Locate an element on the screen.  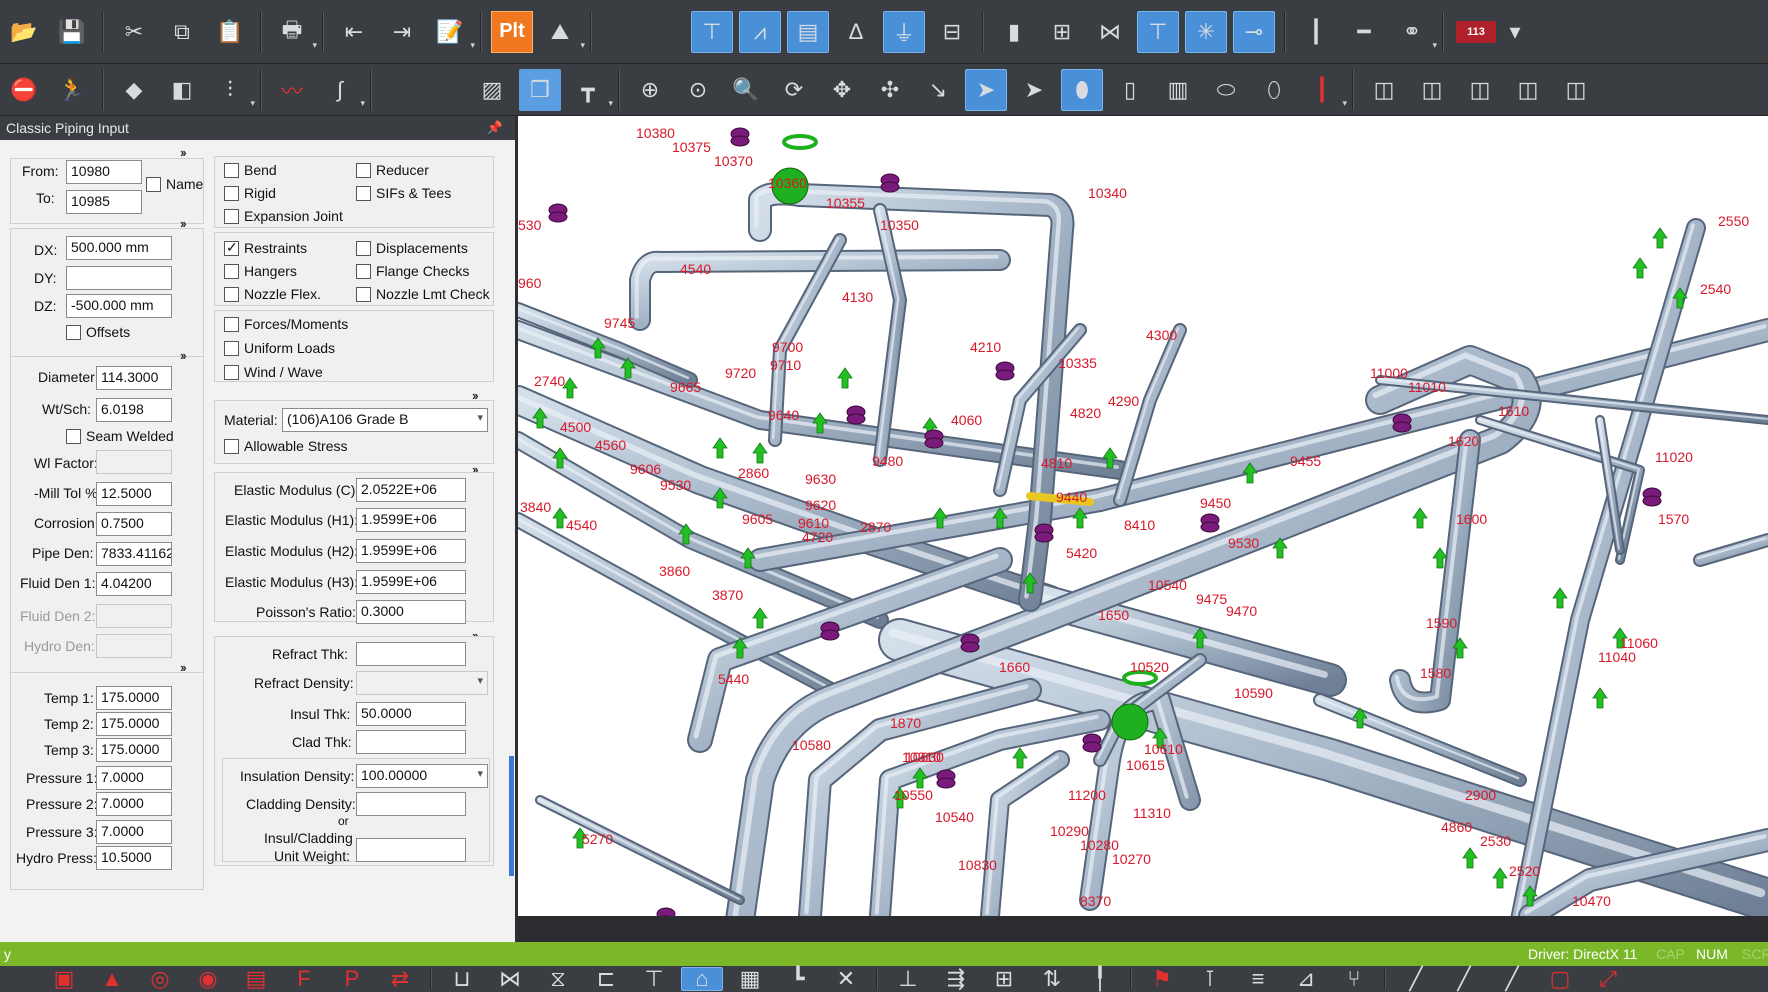
node-icon: ▣ is located at coordinates (64, 978).